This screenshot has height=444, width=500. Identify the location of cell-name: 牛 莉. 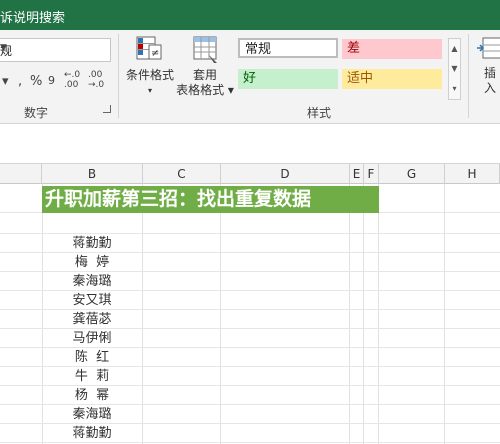
(92, 376).